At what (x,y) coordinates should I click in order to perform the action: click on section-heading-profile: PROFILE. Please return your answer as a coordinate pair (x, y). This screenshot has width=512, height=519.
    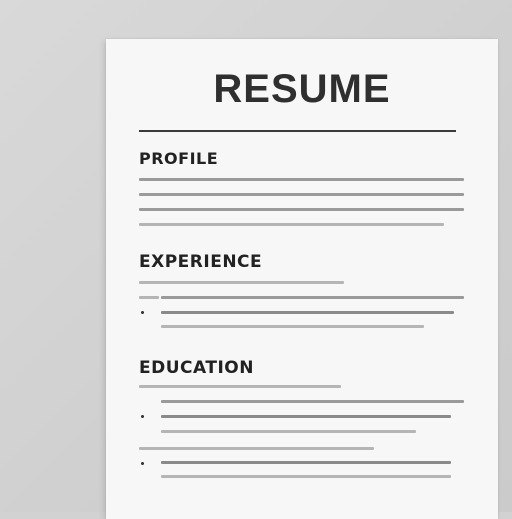
    Looking at the image, I should click on (179, 158).